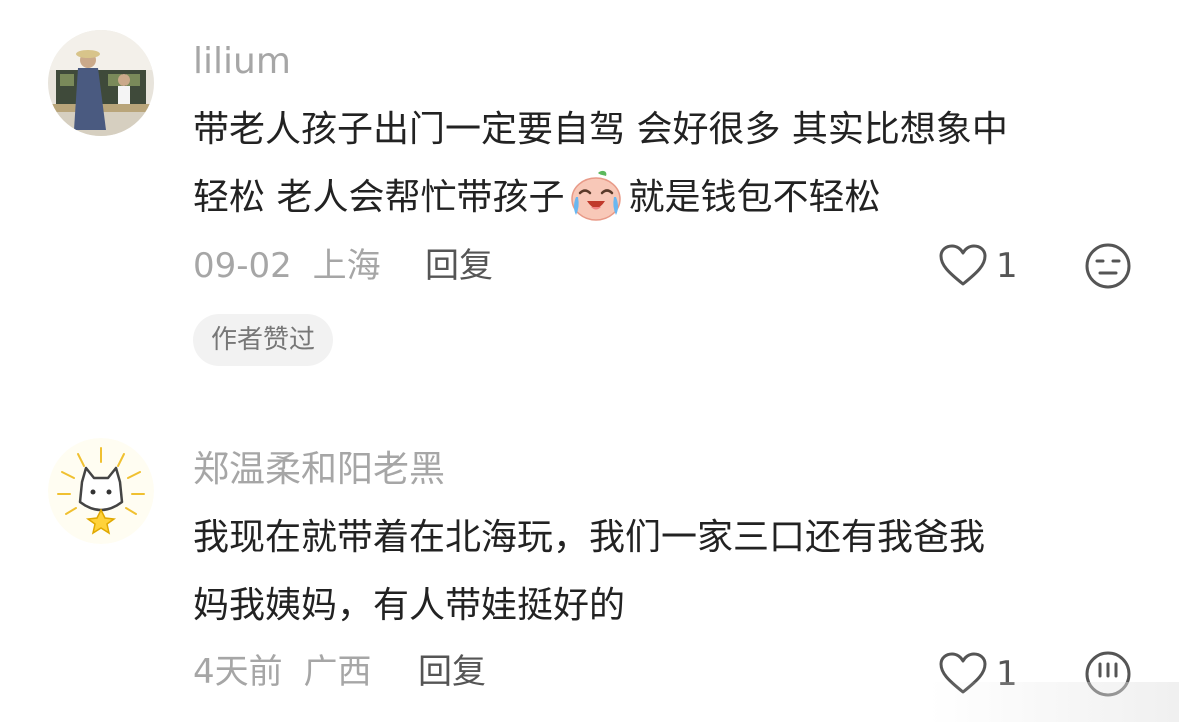 This screenshot has height=722, width=1179. I want to click on avatar, so click(101, 491).